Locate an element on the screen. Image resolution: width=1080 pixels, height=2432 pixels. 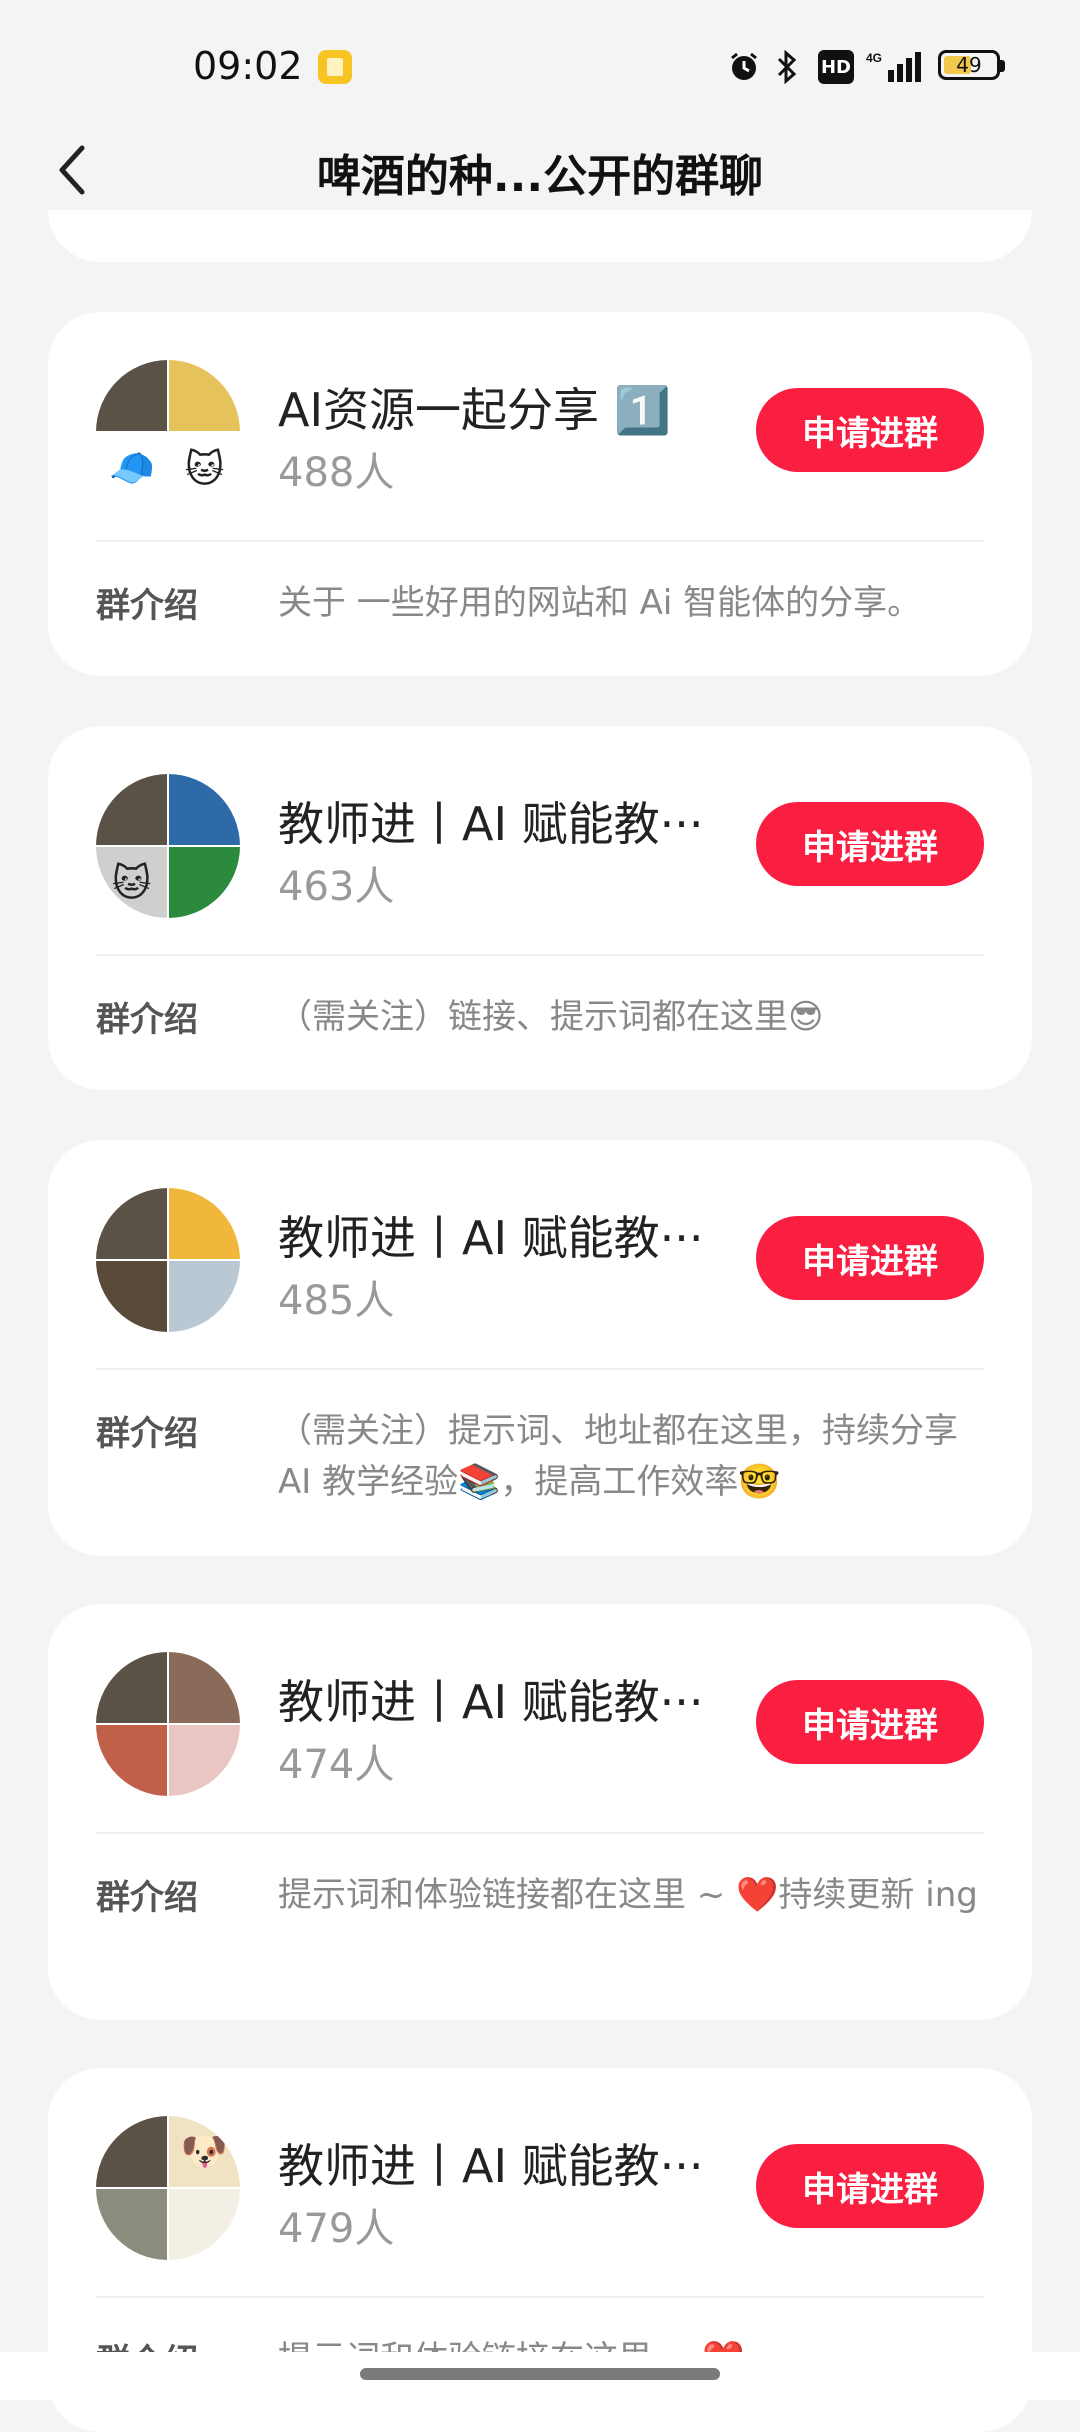
page-title: 啤酒的种...公开的群聊 is located at coordinates (540, 176).